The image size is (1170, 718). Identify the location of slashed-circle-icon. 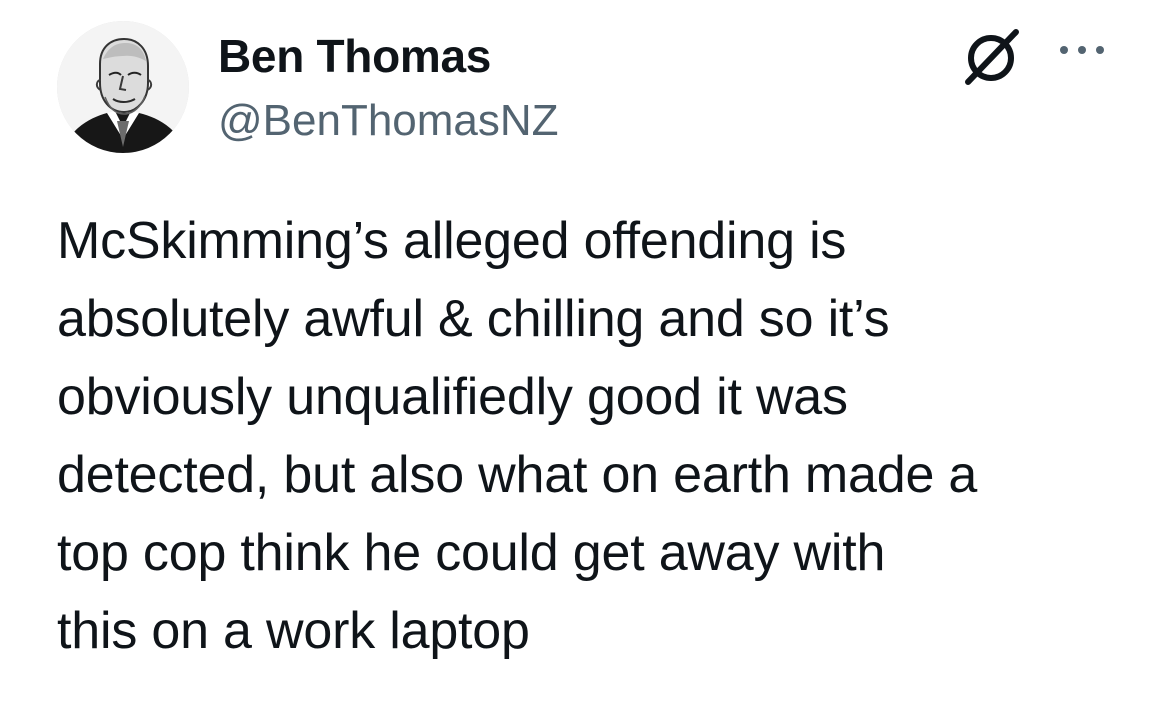
(991, 57).